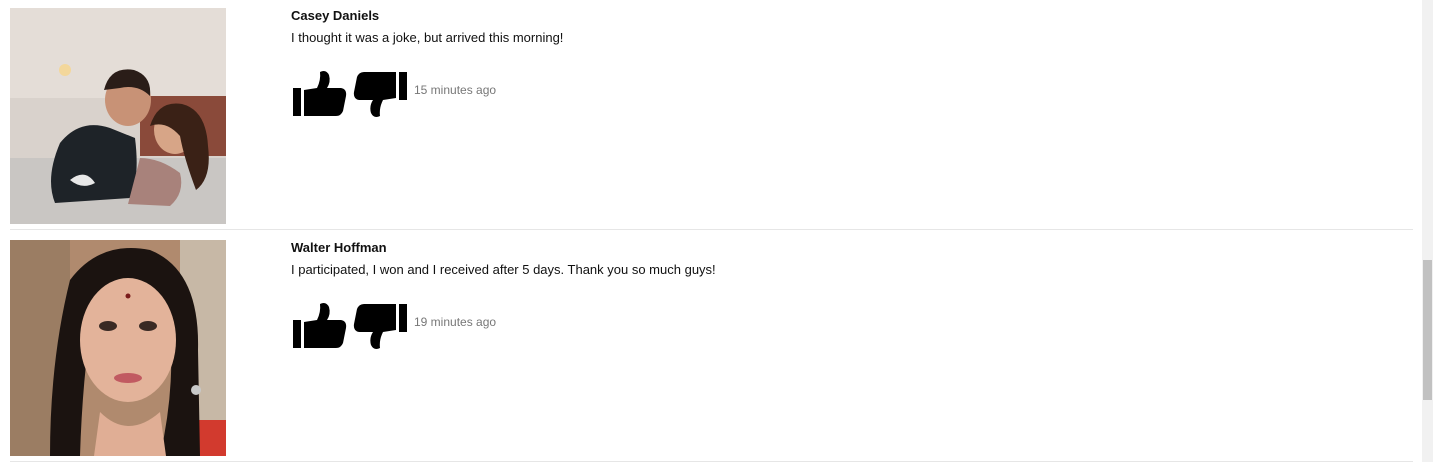 The width and height of the screenshot is (1433, 462). Describe the element at coordinates (455, 90) in the screenshot. I see `comment-timestamp: 15 minutes ago` at that location.